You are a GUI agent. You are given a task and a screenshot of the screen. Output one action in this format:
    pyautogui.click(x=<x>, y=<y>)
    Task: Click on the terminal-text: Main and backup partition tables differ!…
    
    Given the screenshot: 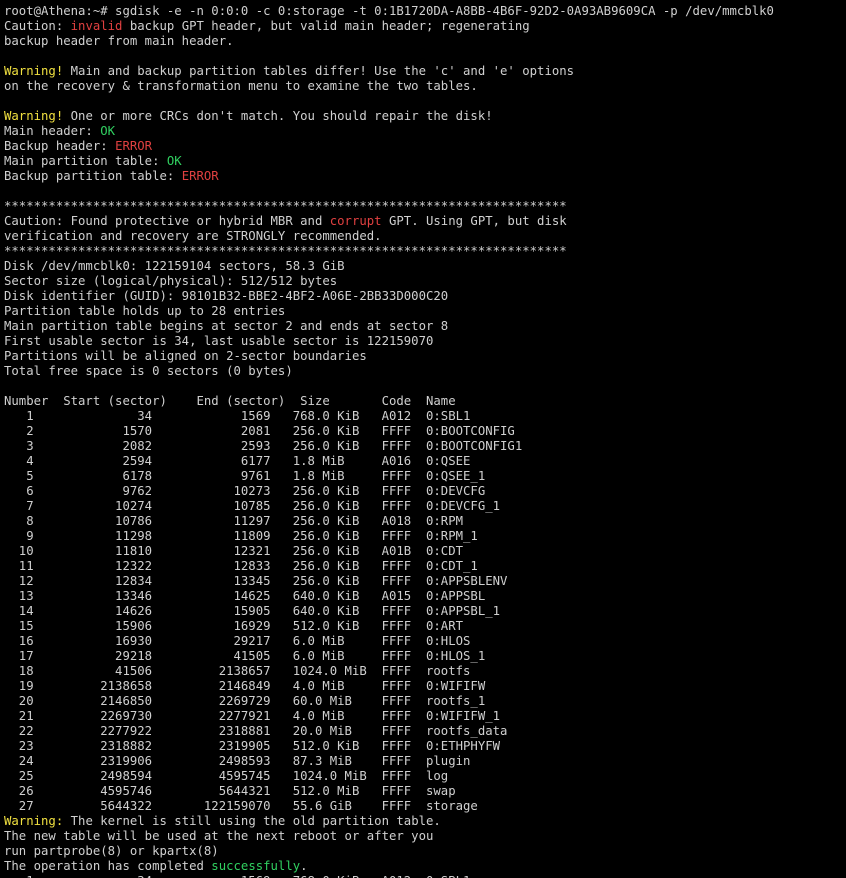 What is the action you would take?
    pyautogui.click(x=319, y=71)
    